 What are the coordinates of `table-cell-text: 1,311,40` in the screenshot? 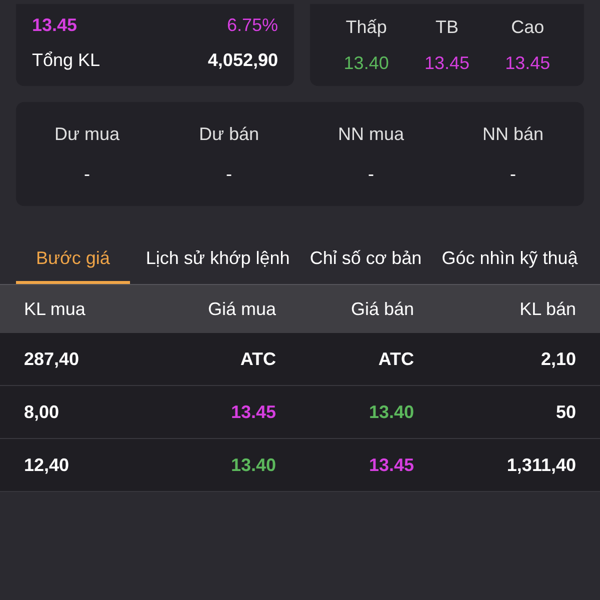 It's located at (541, 465).